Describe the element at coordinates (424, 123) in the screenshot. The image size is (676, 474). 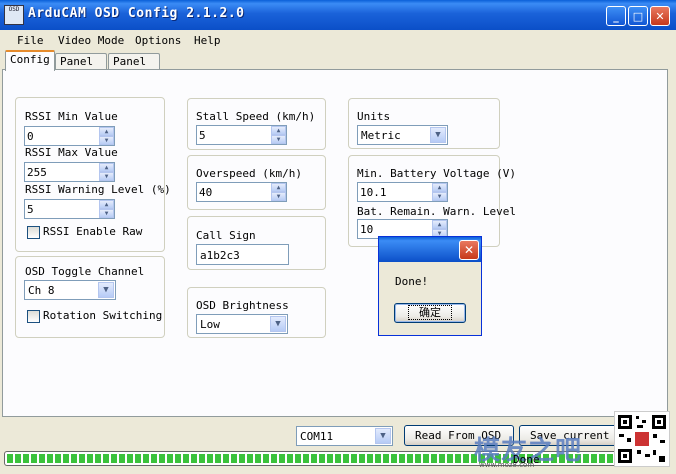
I see `units-group: Units Metric ▼` at that location.